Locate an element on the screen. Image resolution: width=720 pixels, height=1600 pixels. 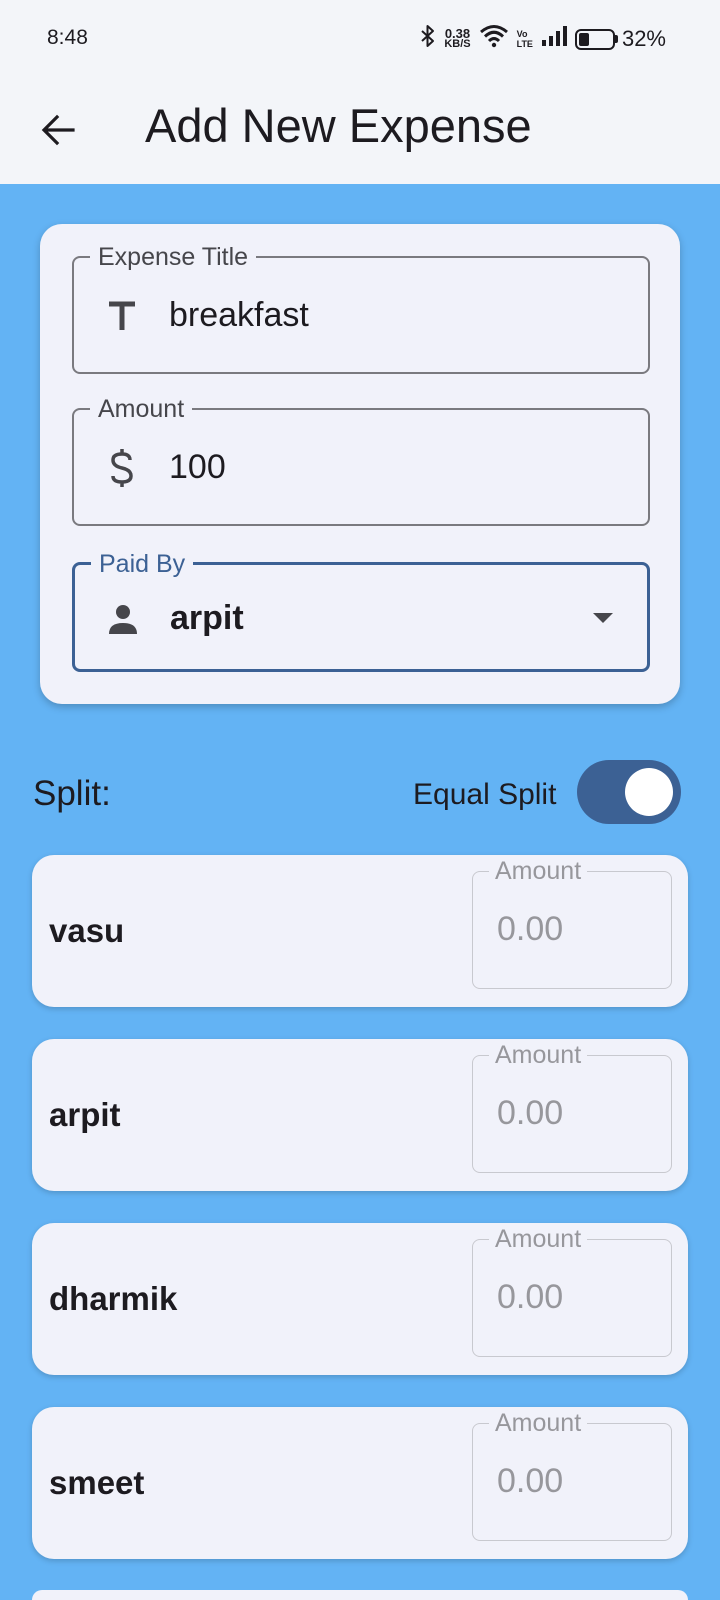
status-bar: 8:48 0.38 KB/S Vo LTE 32% is located at coordinates (360, 42).